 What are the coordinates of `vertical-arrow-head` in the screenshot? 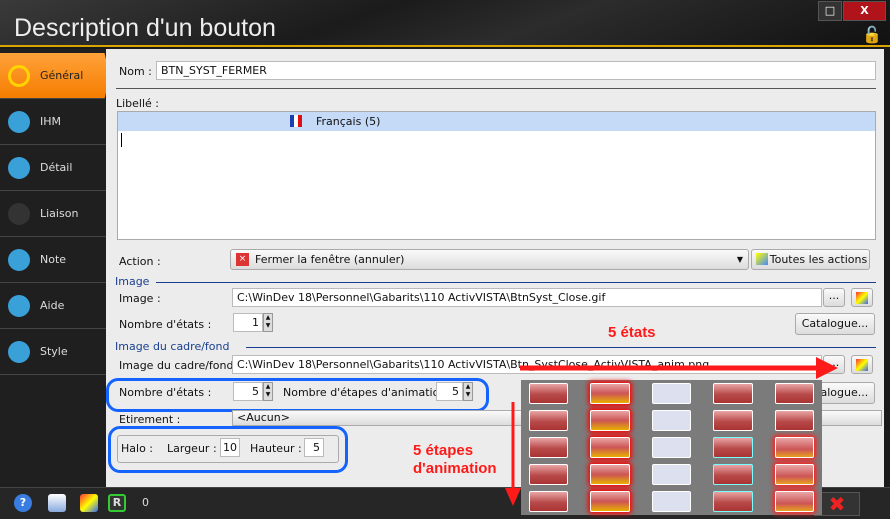 It's located at (513, 497).